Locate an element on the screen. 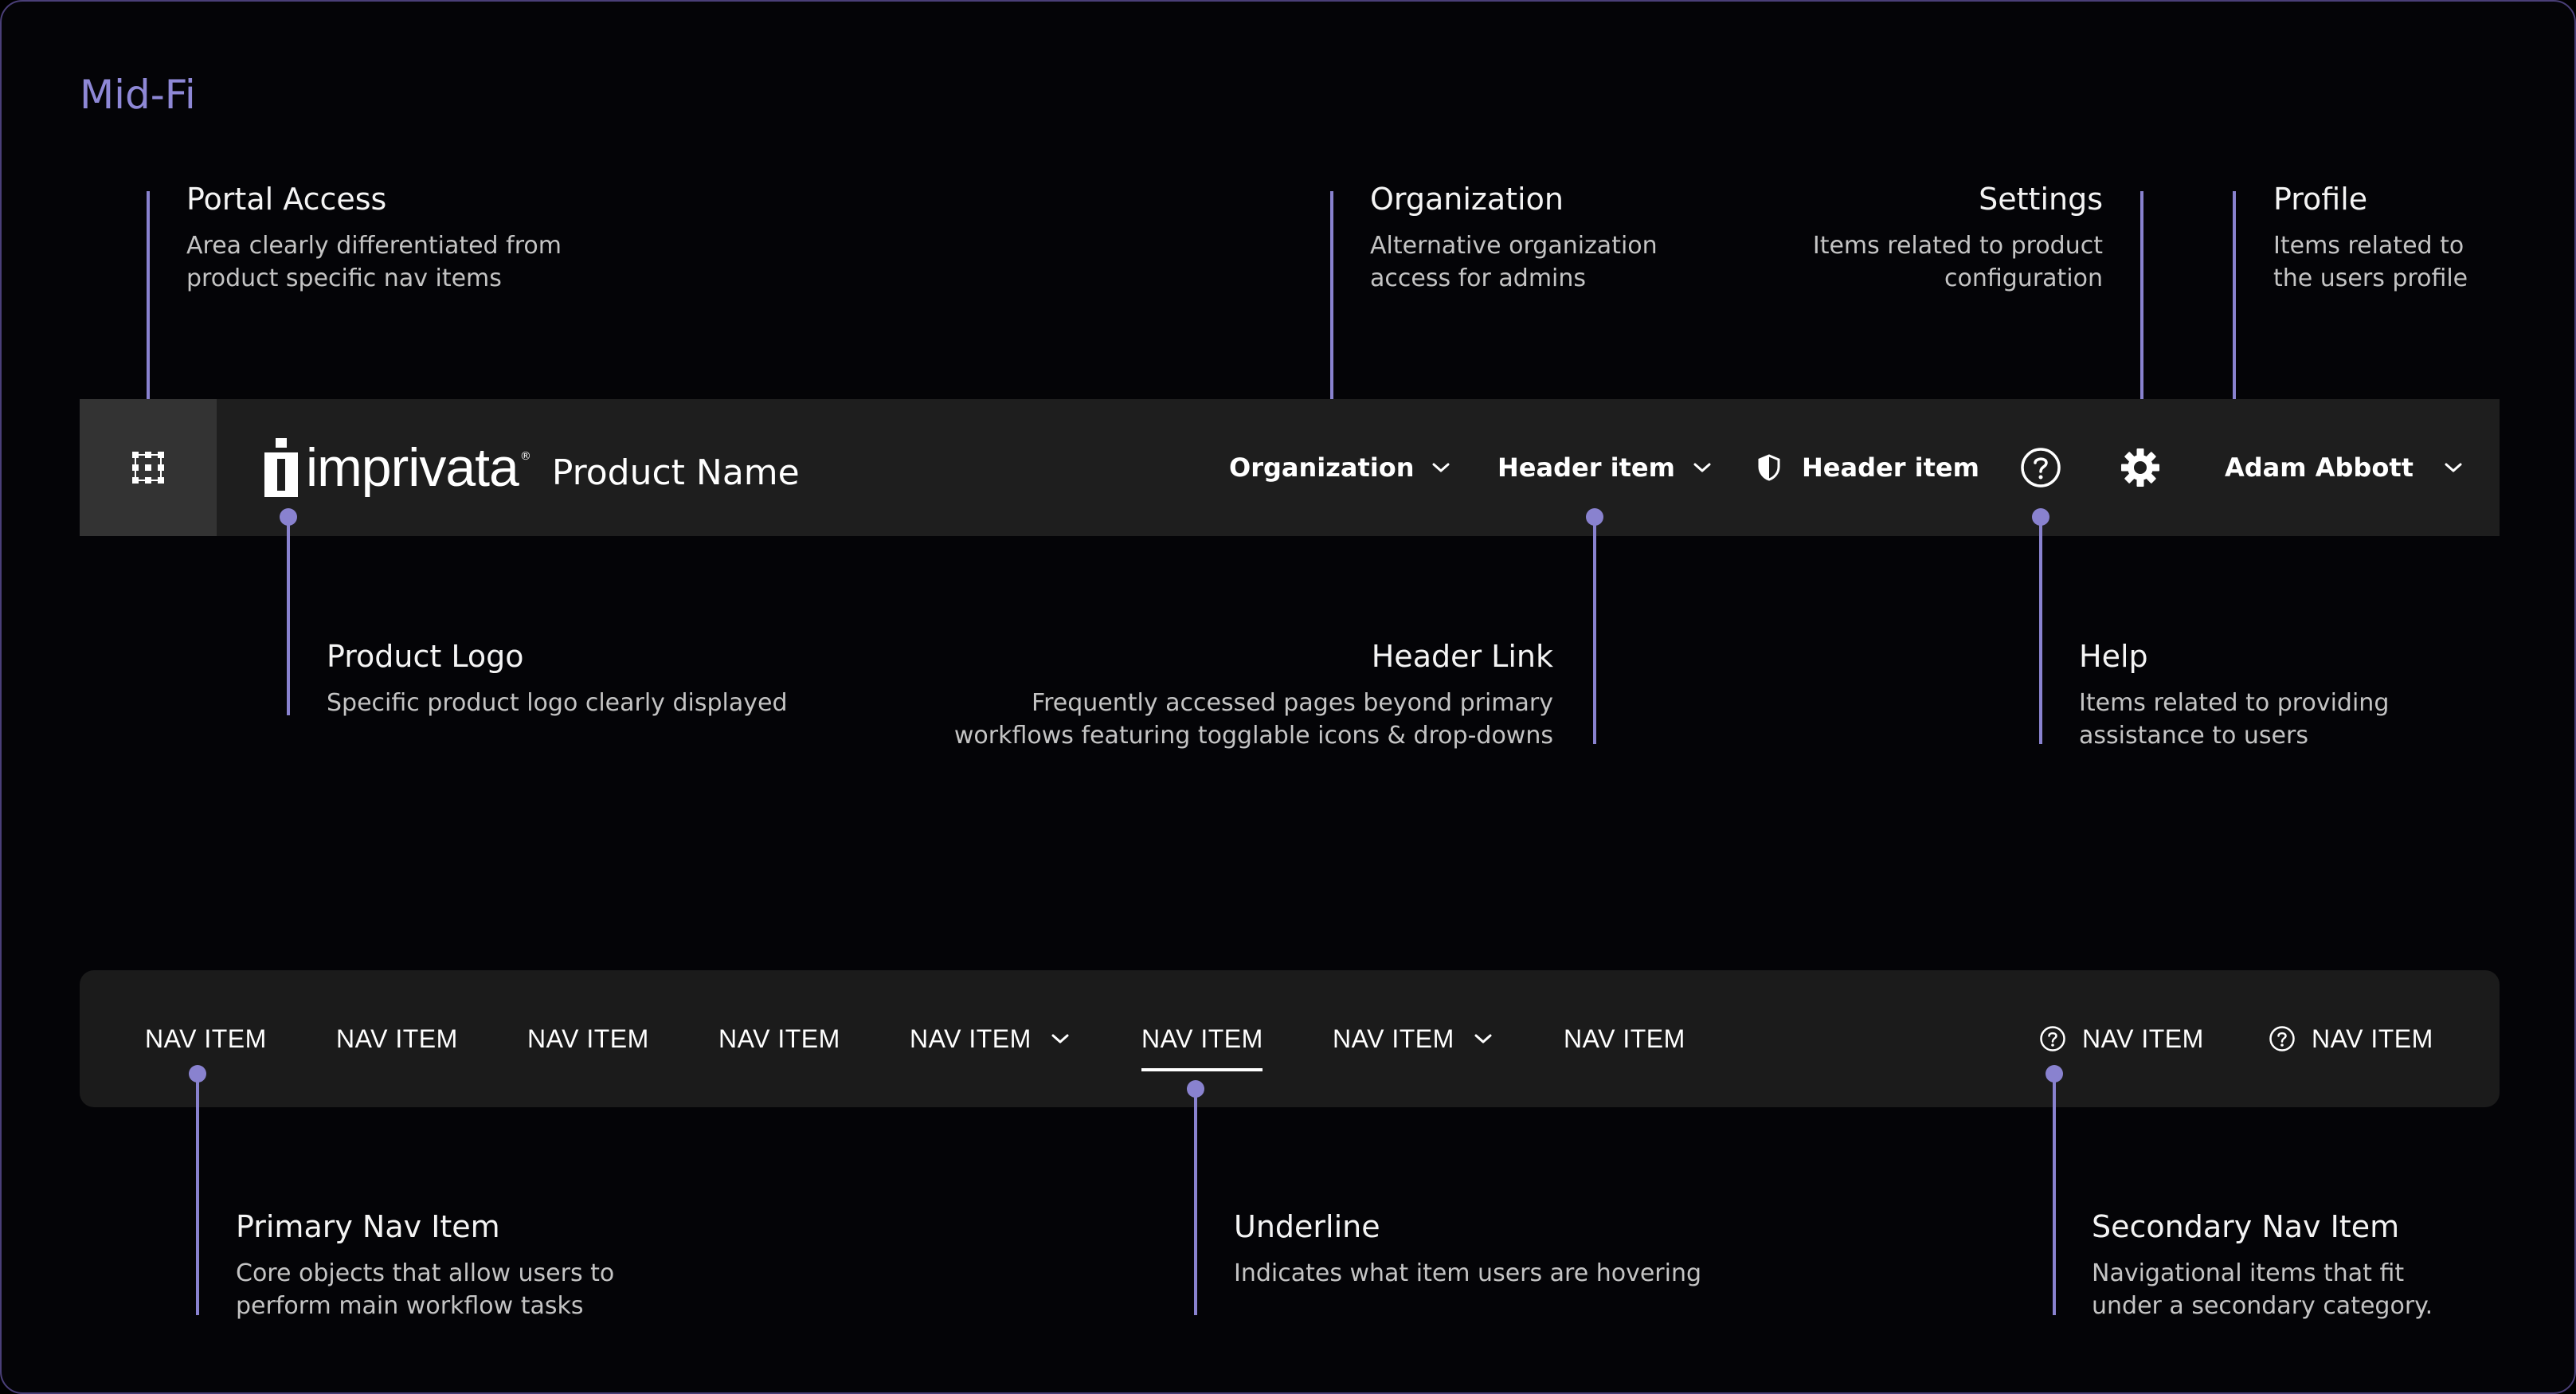 This screenshot has height=1394, width=2576. callout-description: Items related to the users profile is located at coordinates (2370, 261).